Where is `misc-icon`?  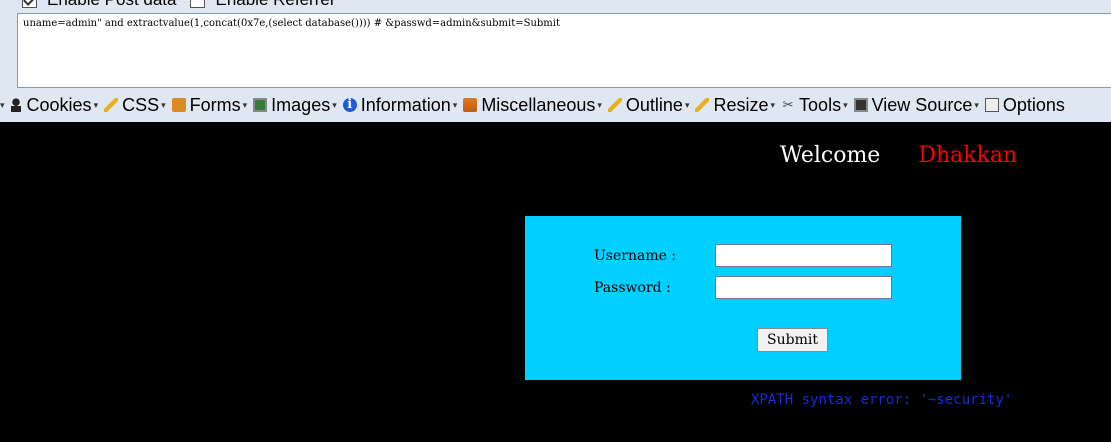 misc-icon is located at coordinates (470, 105).